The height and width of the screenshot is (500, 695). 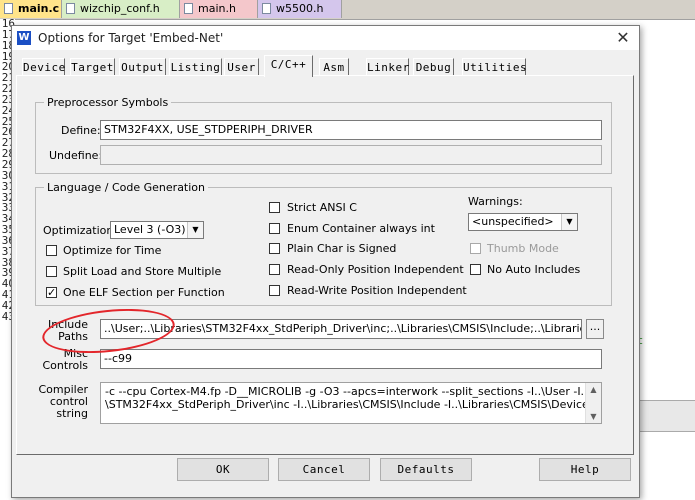 What do you see at coordinates (112, 250) in the screenshot?
I see `optimize-for-time-label: Optimize for Time` at bounding box center [112, 250].